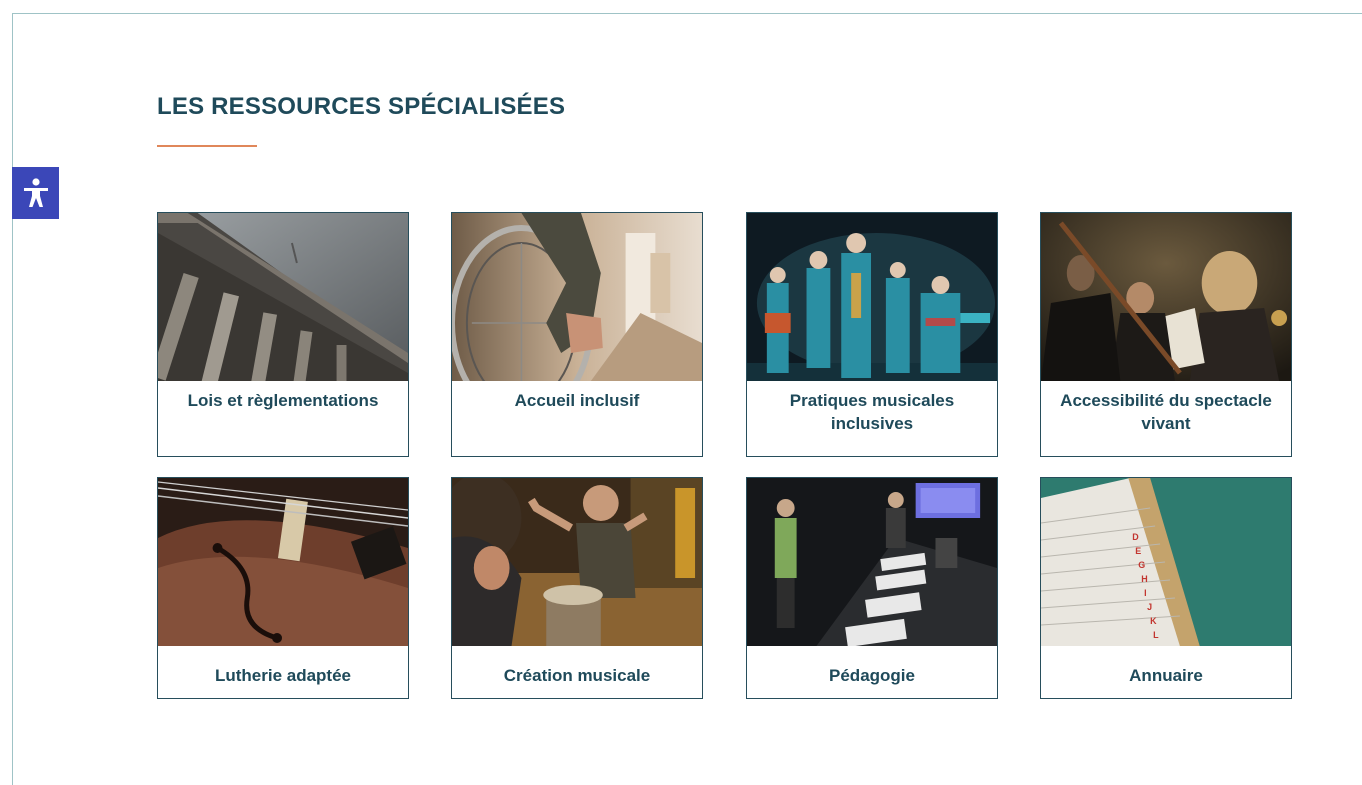 This screenshot has height=785, width=1362. What do you see at coordinates (207, 146) in the screenshot?
I see `title-underline` at bounding box center [207, 146].